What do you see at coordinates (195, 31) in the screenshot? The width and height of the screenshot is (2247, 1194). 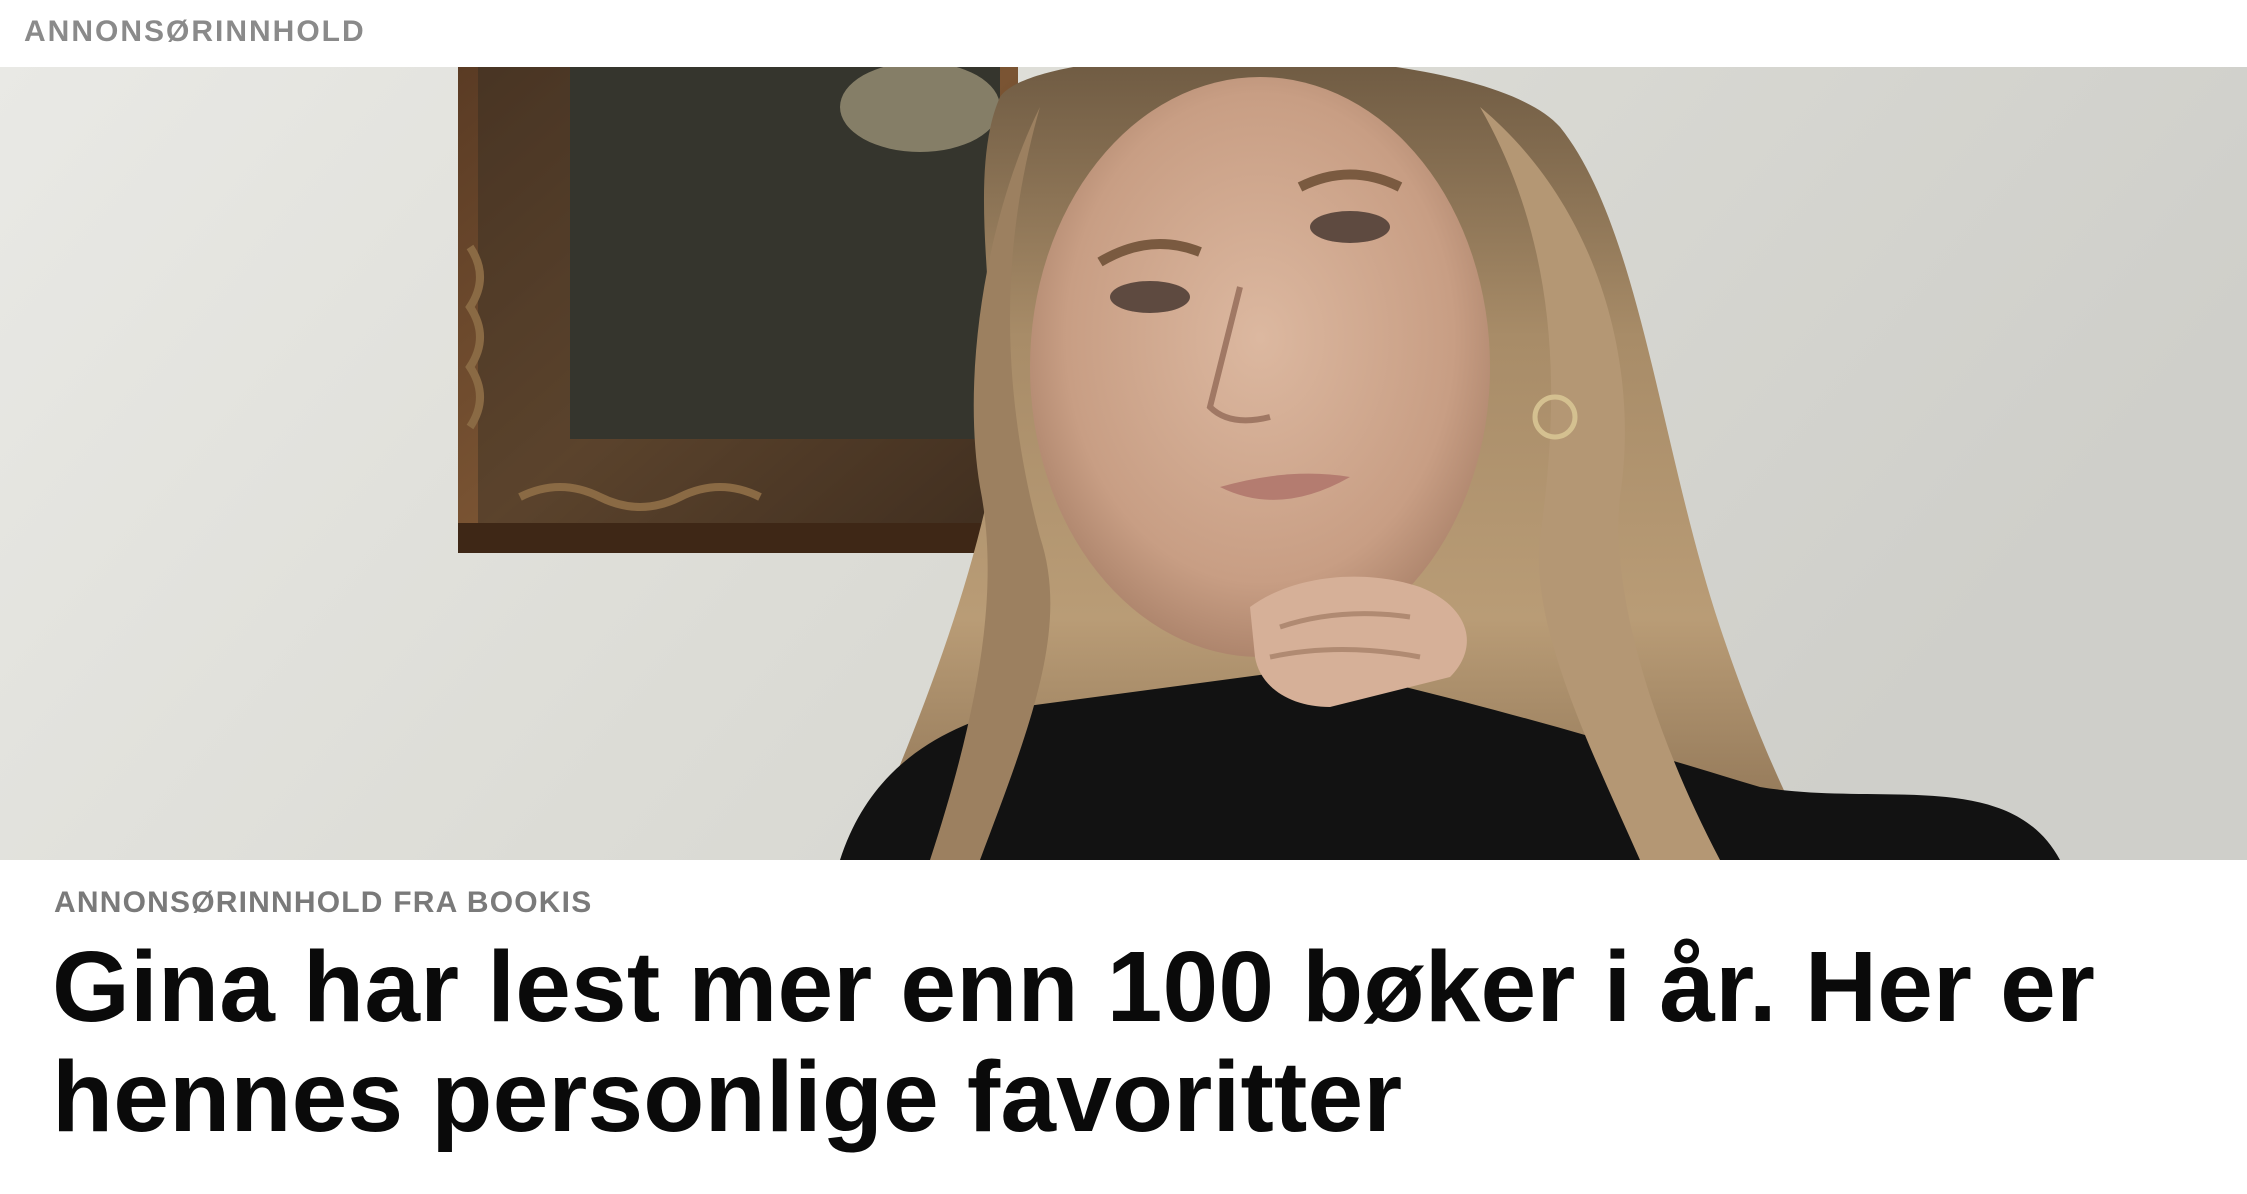 I see `sponsored-content-label: ANNONSØRINNHOLD` at bounding box center [195, 31].